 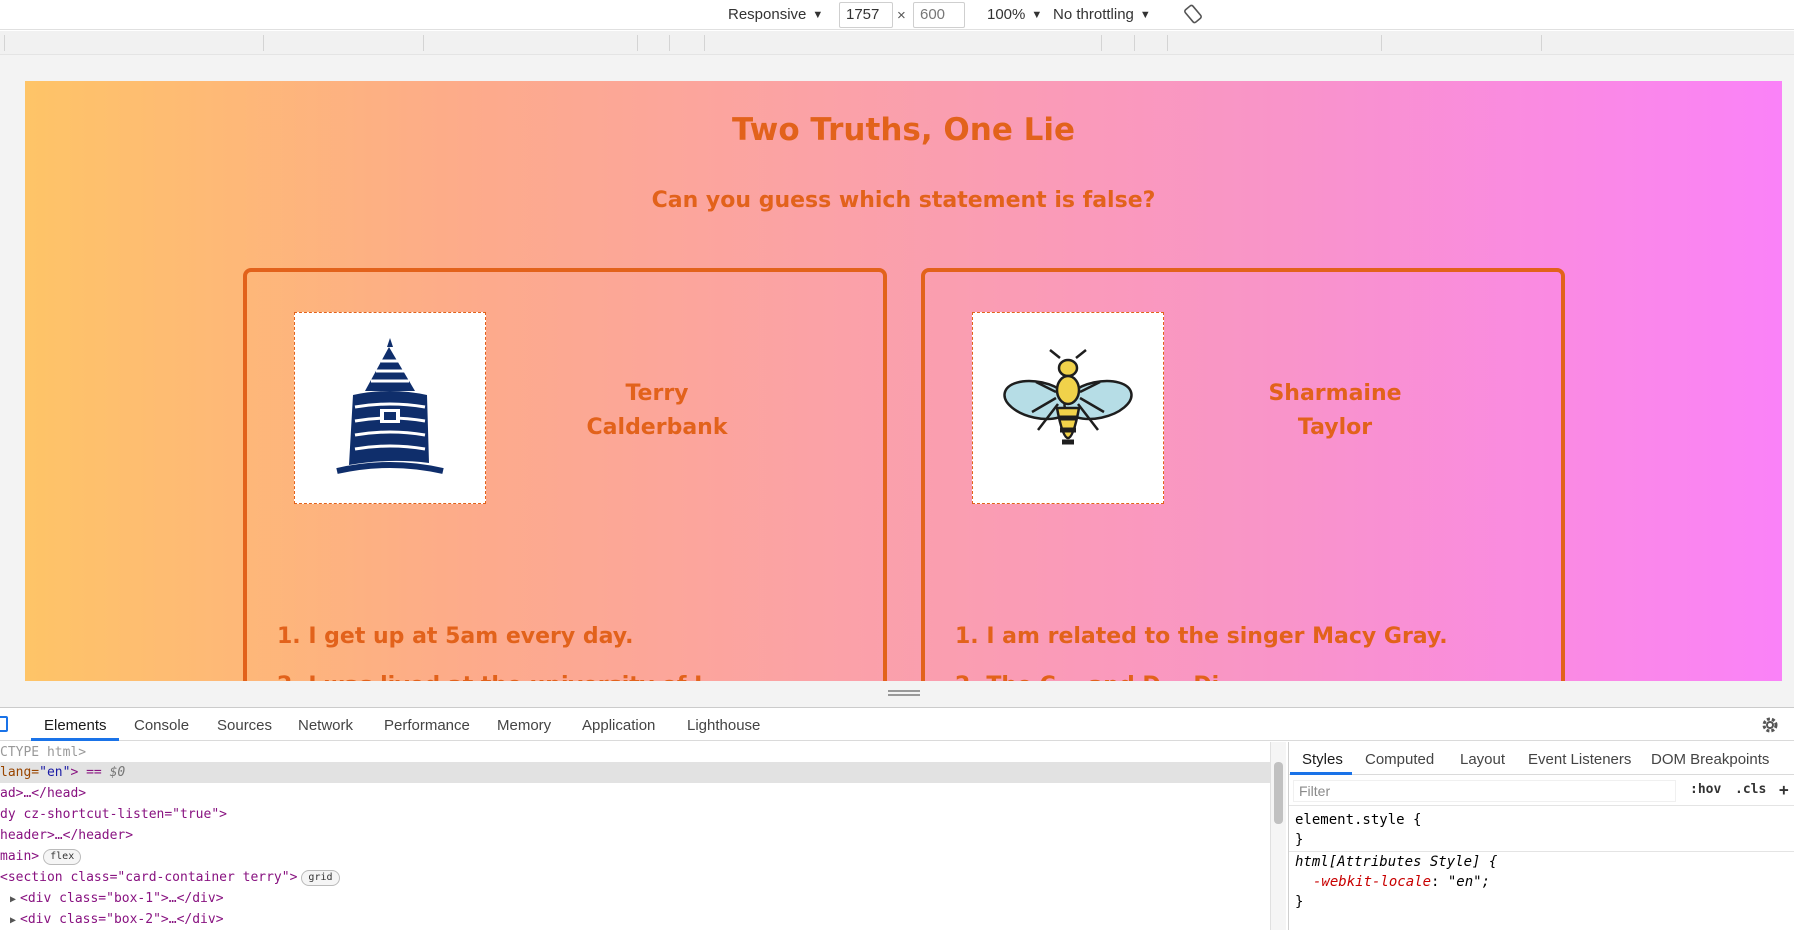 I want to click on rule-element-style-selector: element.style {, so click(x=1358, y=820).